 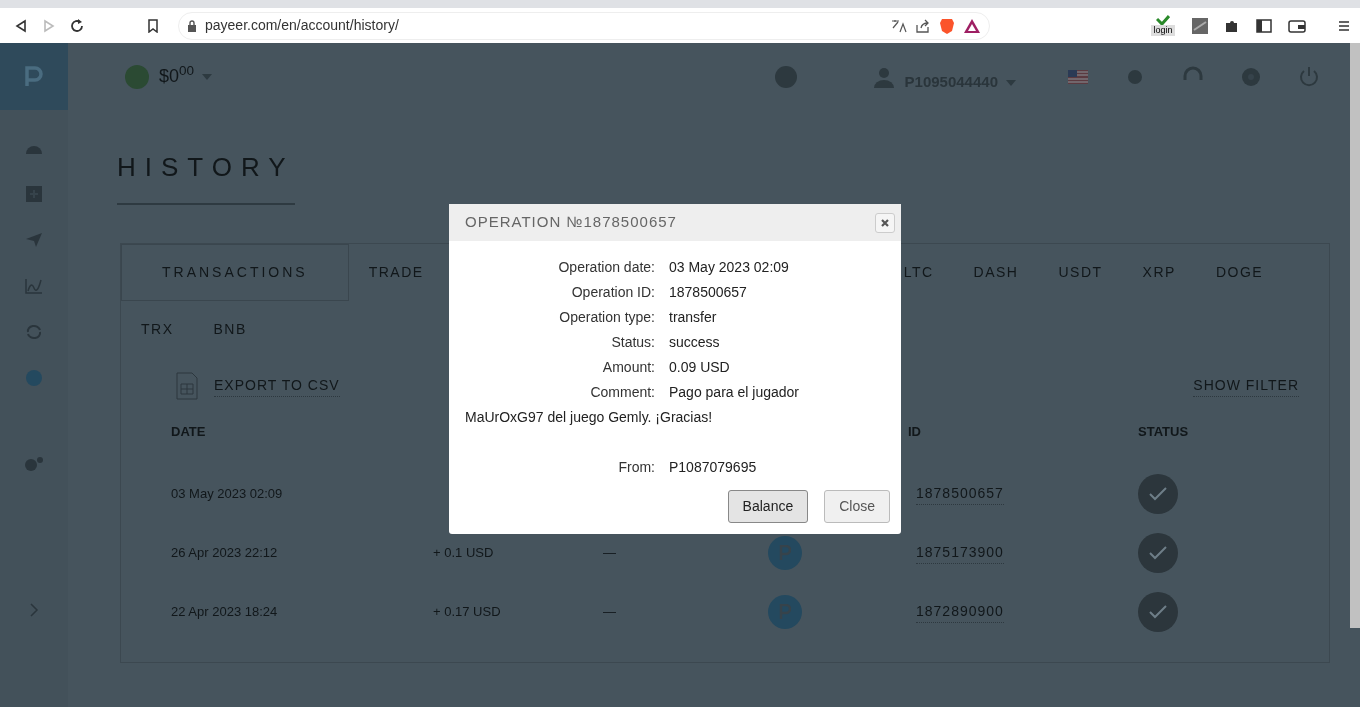 I want to click on address-bar: payeer.com/en/account/history/, so click(x=584, y=25).